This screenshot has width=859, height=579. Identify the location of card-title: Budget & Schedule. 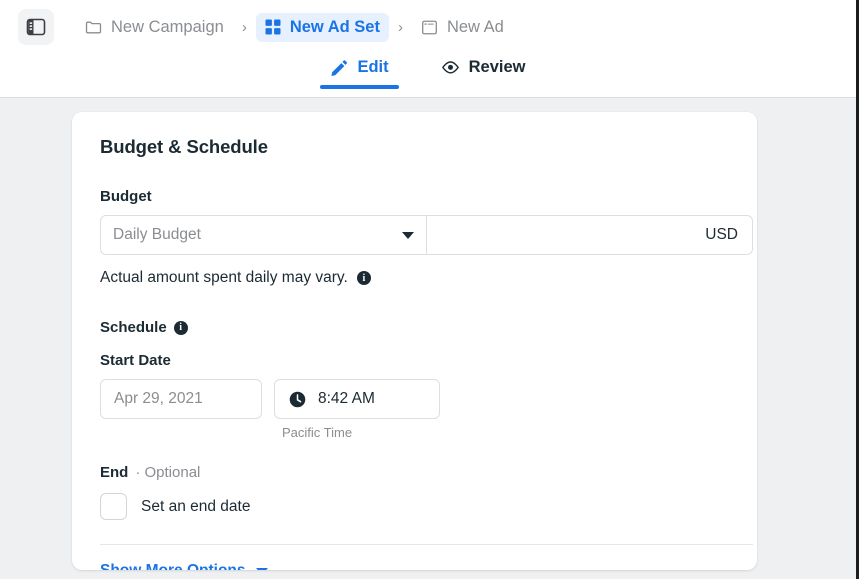
(184, 146).